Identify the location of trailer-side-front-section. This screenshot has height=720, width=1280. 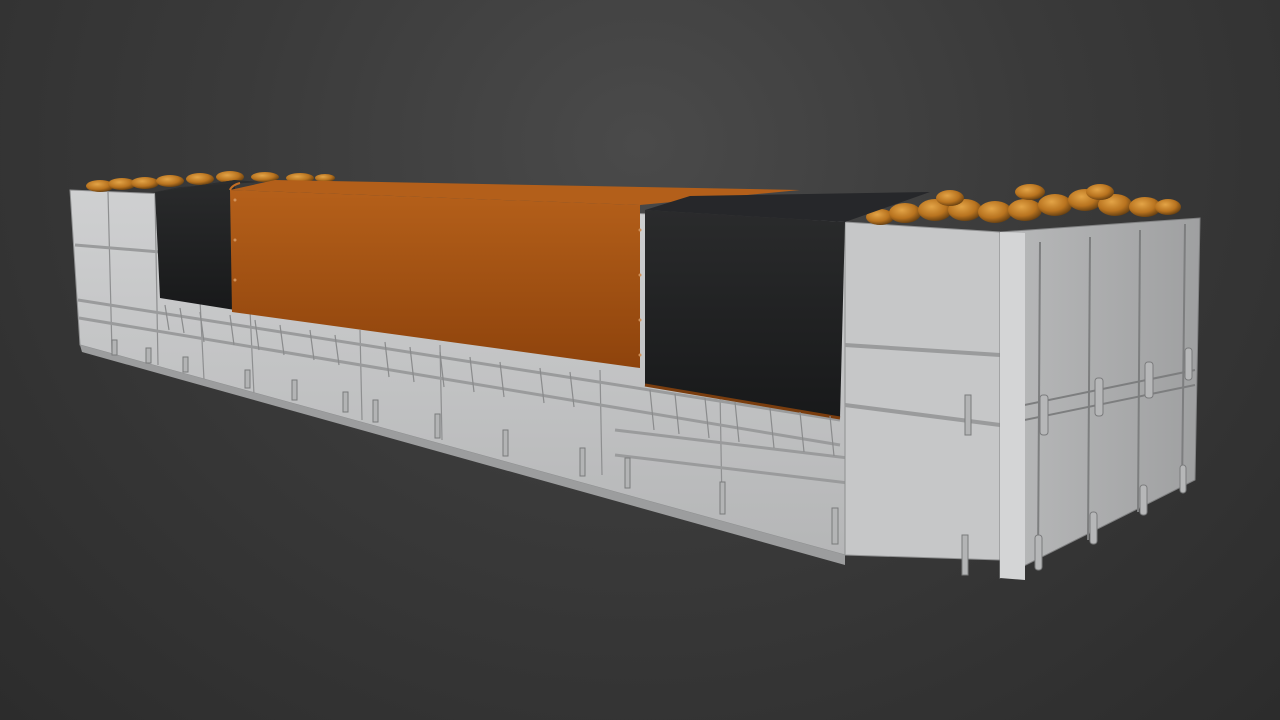
(922, 391).